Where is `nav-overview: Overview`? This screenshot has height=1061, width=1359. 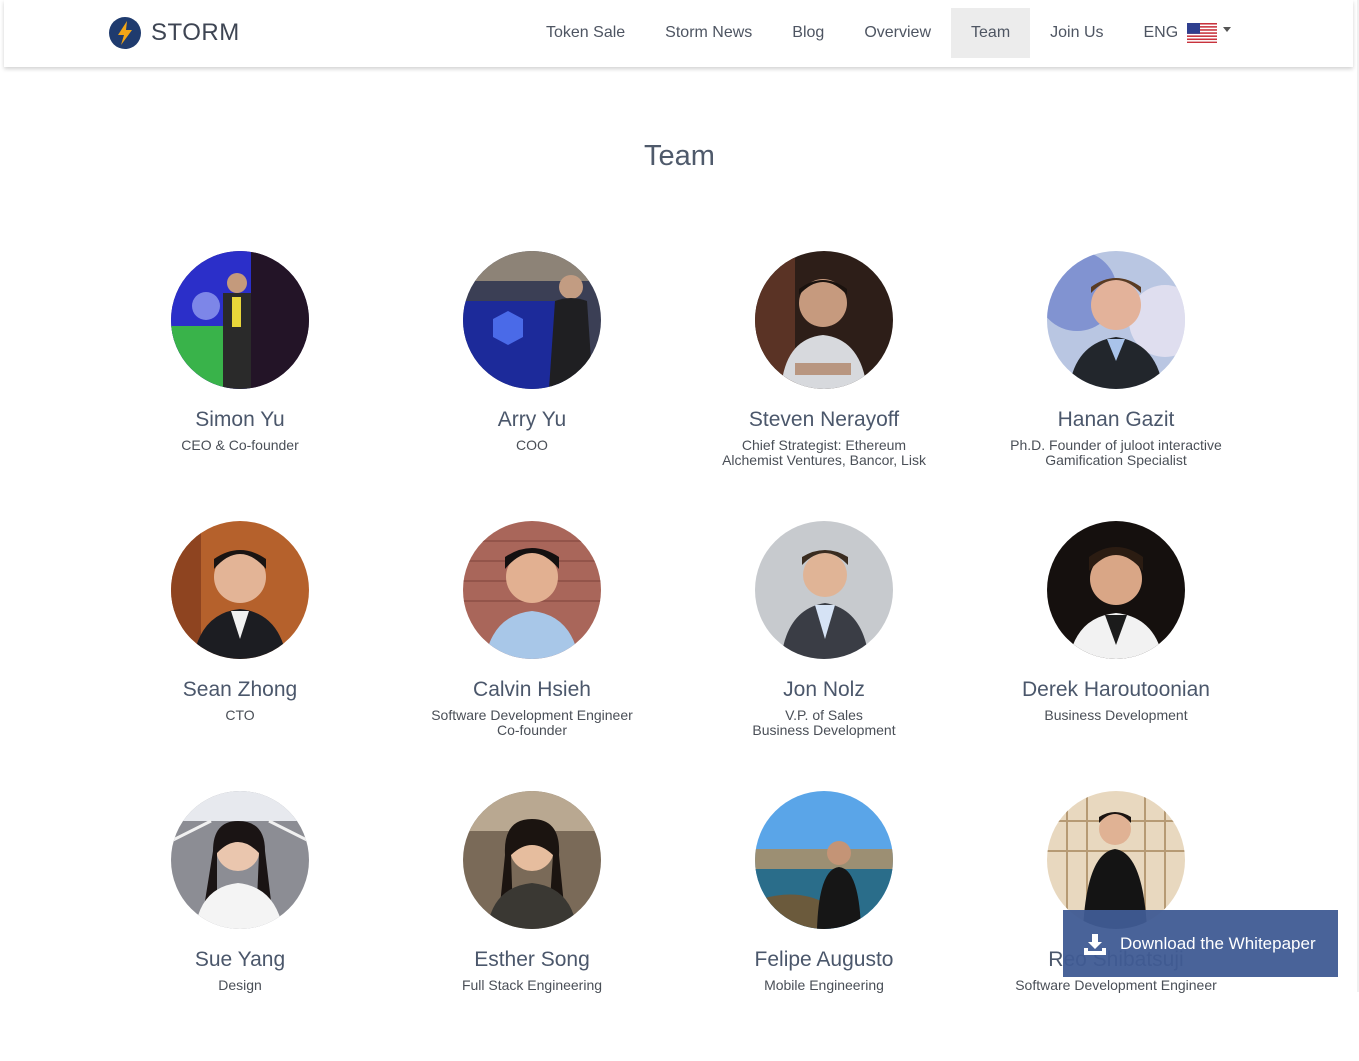
nav-overview: Overview is located at coordinates (897, 33).